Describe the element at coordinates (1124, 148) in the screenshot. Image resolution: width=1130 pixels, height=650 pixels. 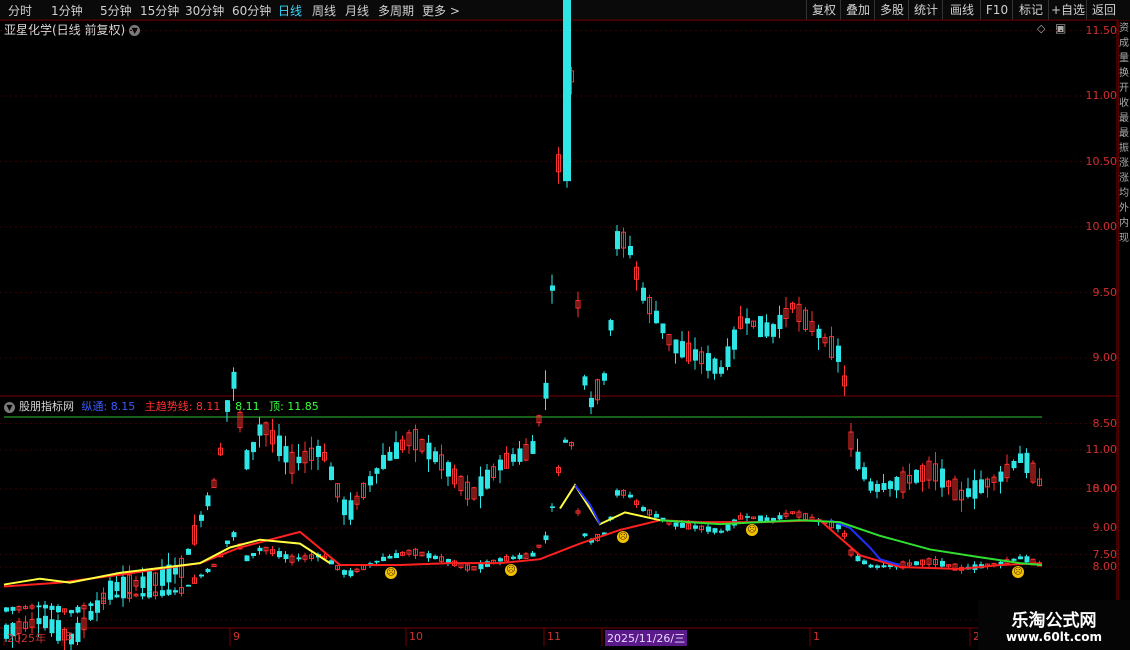
I see `sidebar-field-label: 振` at that location.